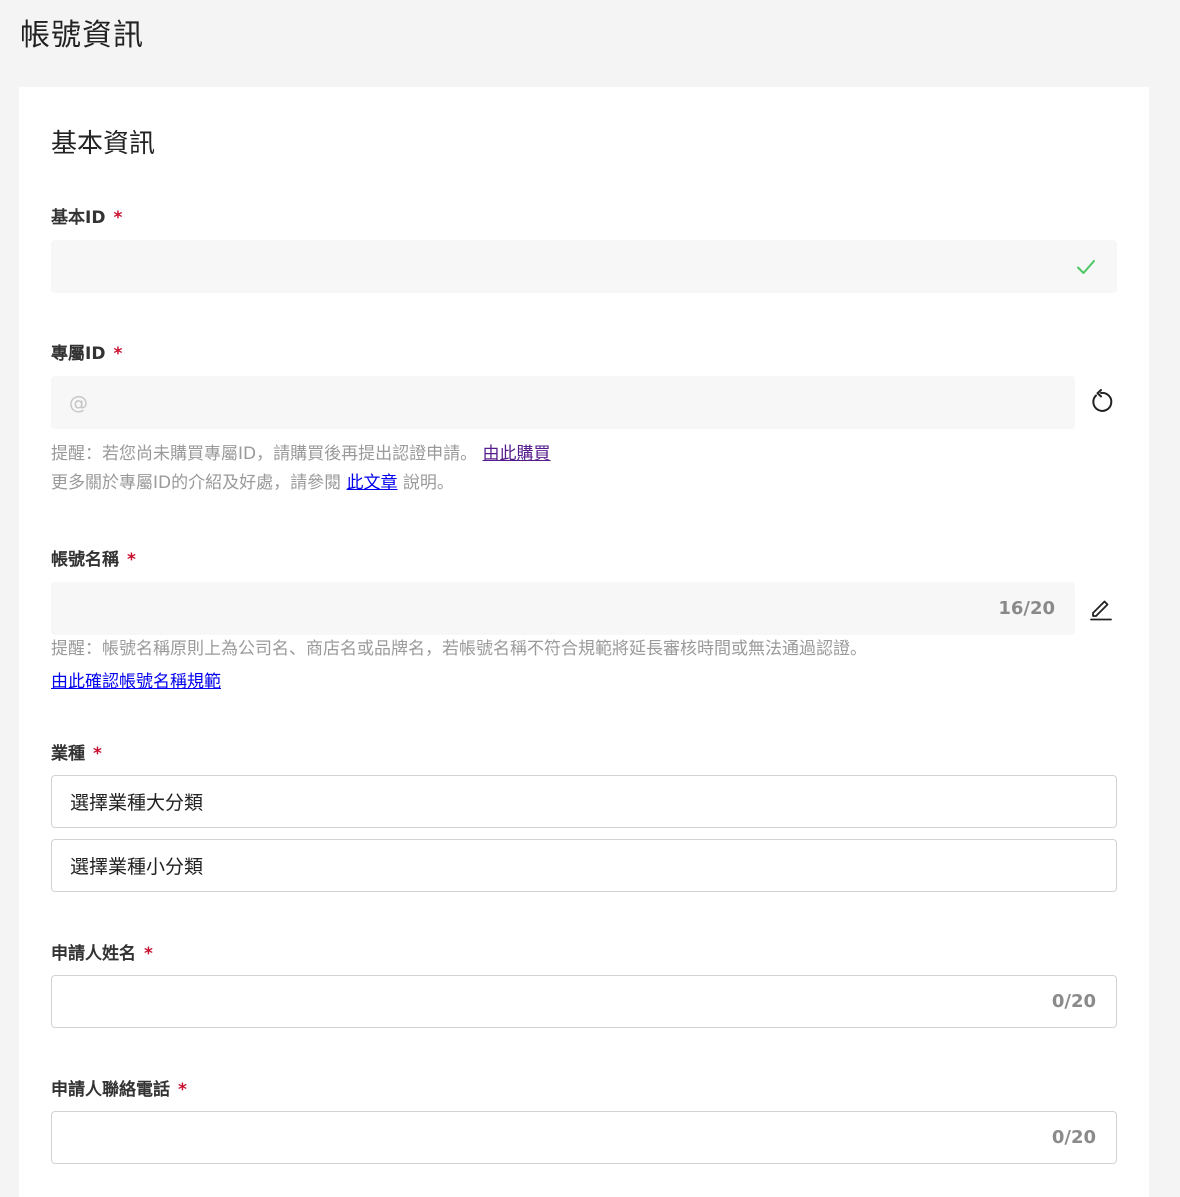 The width and height of the screenshot is (1180, 1197). I want to click on premium-id-field: @, so click(563, 402).